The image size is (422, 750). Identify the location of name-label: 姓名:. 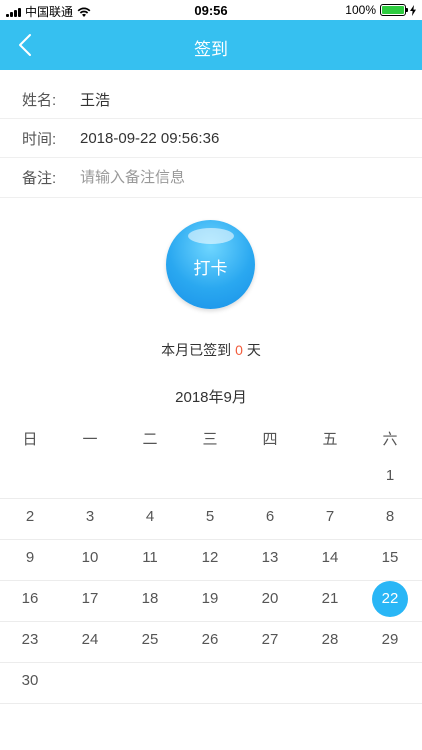
(39, 100).